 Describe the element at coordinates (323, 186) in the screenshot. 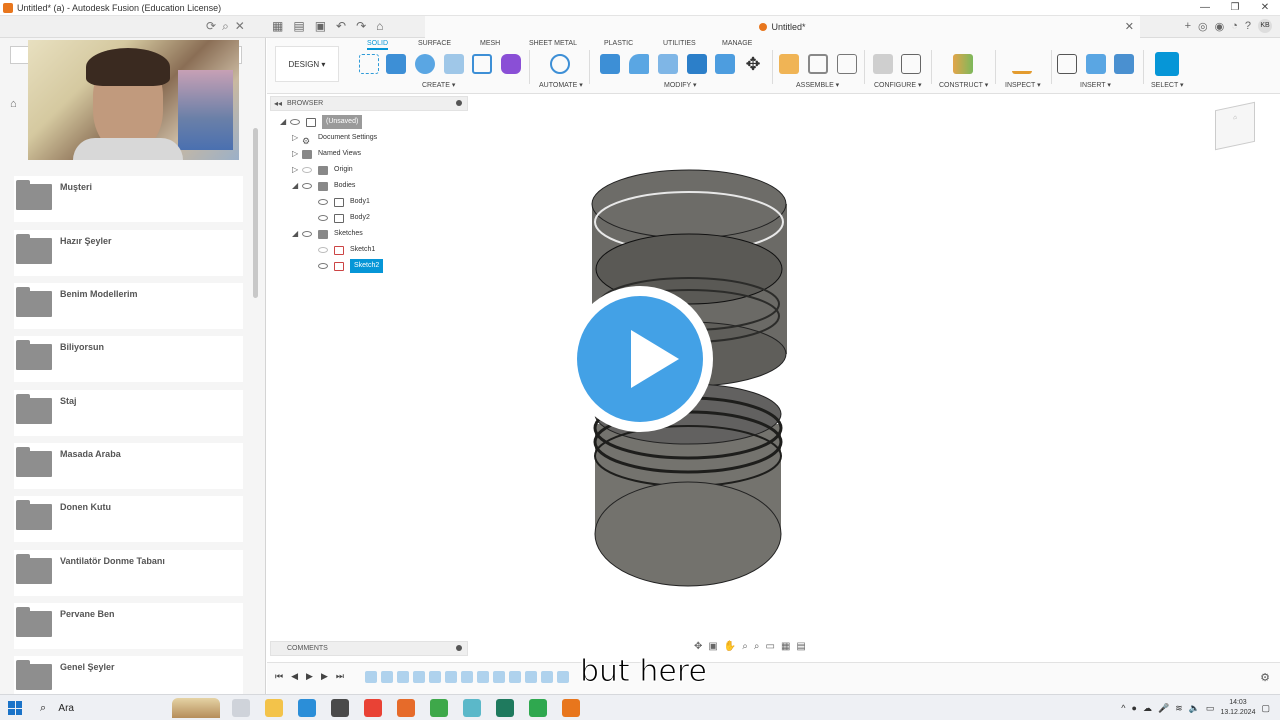

I see `tree-item-bodies: ◢ Bodies` at that location.